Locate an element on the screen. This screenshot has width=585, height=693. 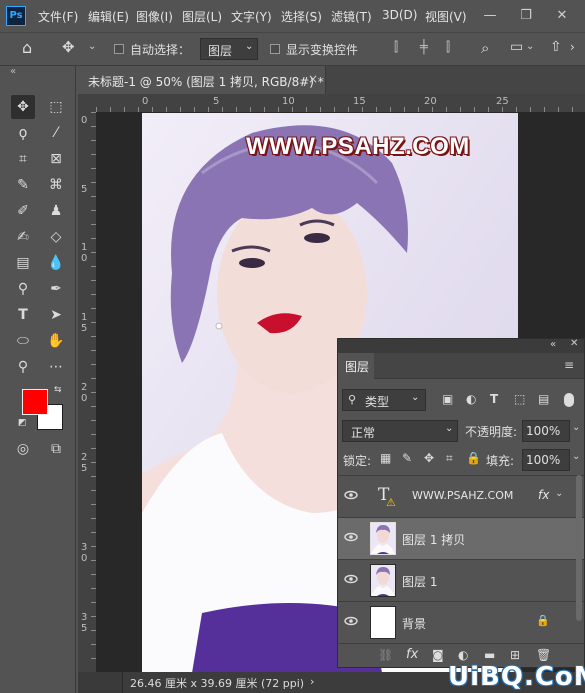
filter-adjustment-icon: ◐ is located at coordinates (471, 399).